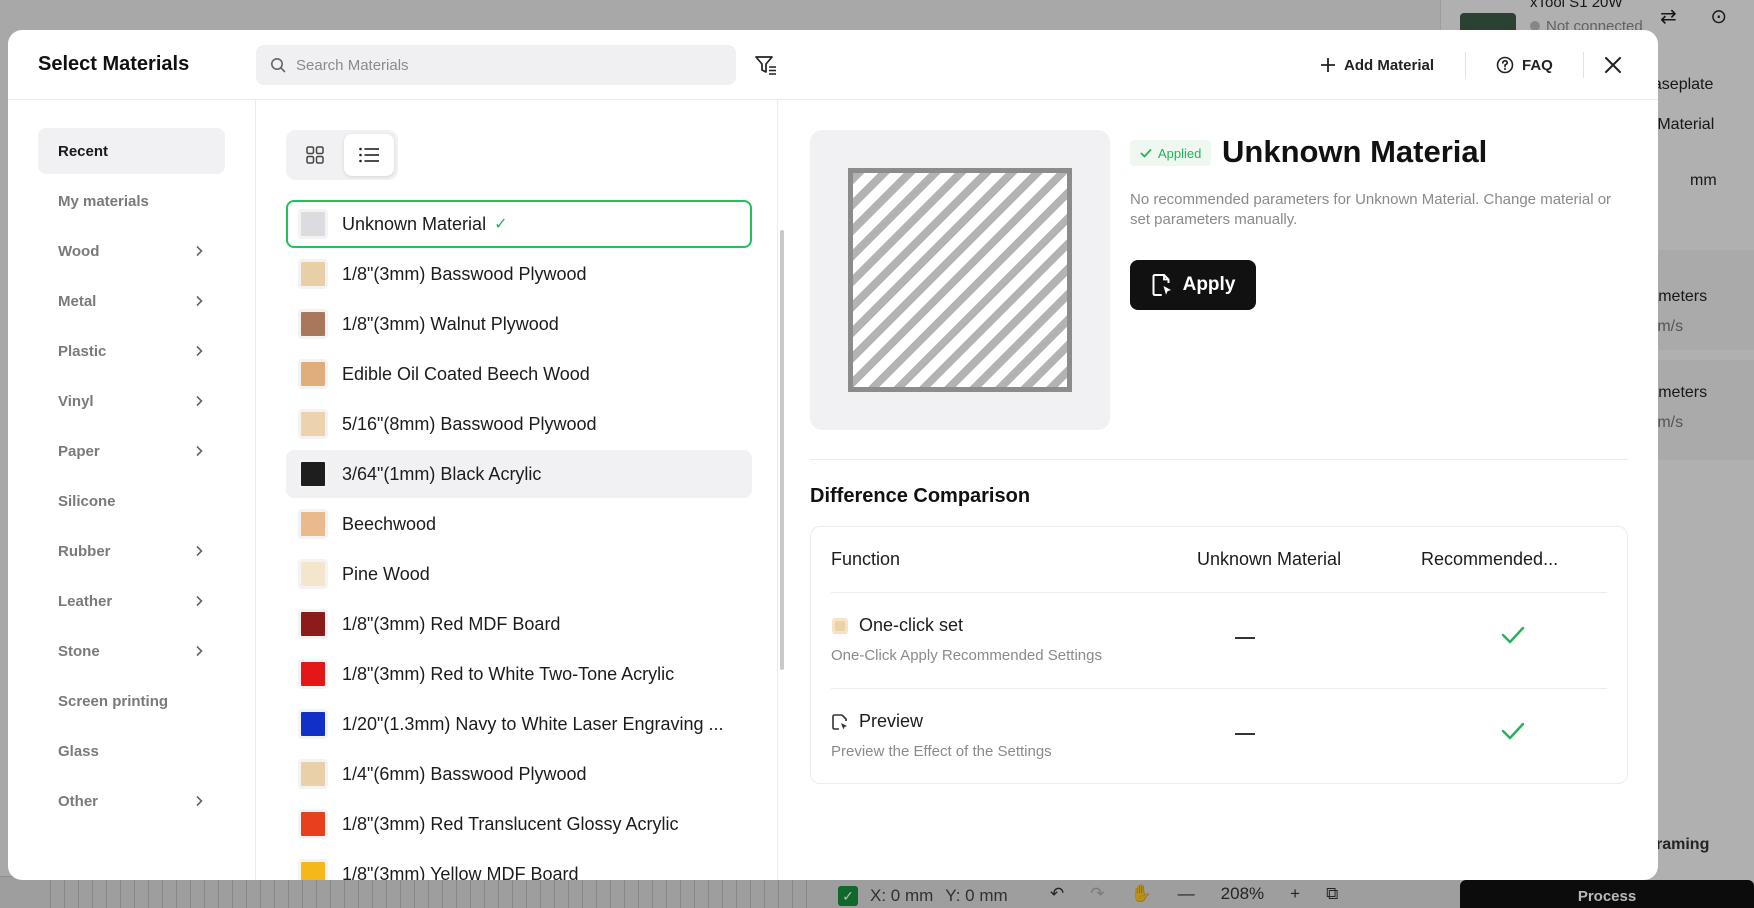 This screenshot has height=908, width=1754. I want to click on material-item: 5/16"(8mm) Basswood Plywood, so click(519, 424).